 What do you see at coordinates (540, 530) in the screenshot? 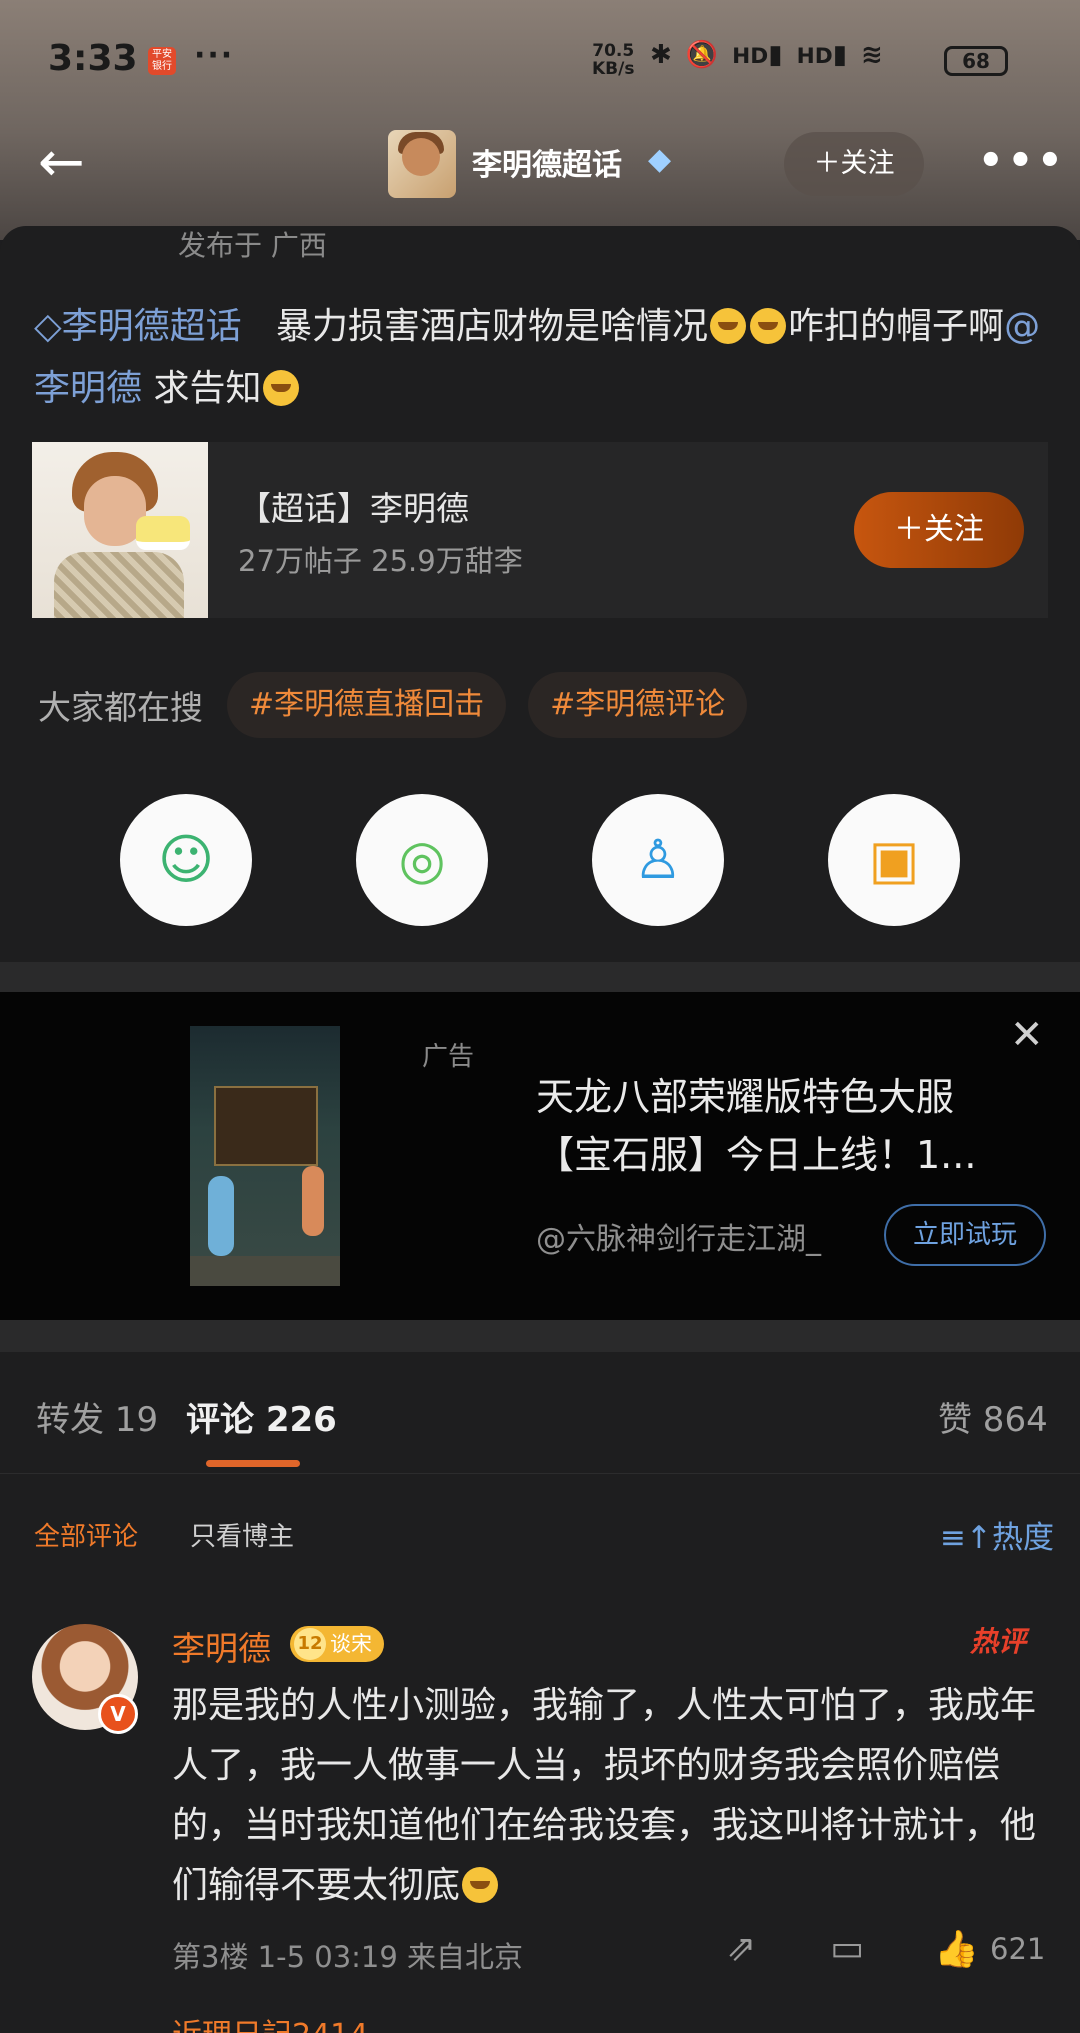
I see `super-topic-card: 【超话】李明德 27万帖子 25.9万甜李 ＋关注` at bounding box center [540, 530].